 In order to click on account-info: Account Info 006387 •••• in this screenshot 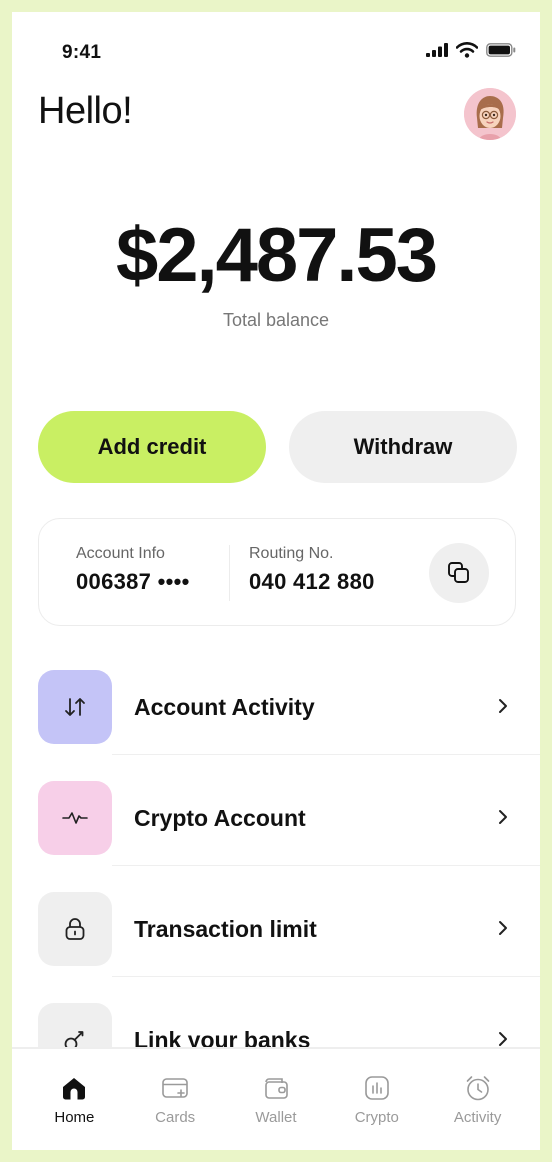, I will do `click(133, 570)`.